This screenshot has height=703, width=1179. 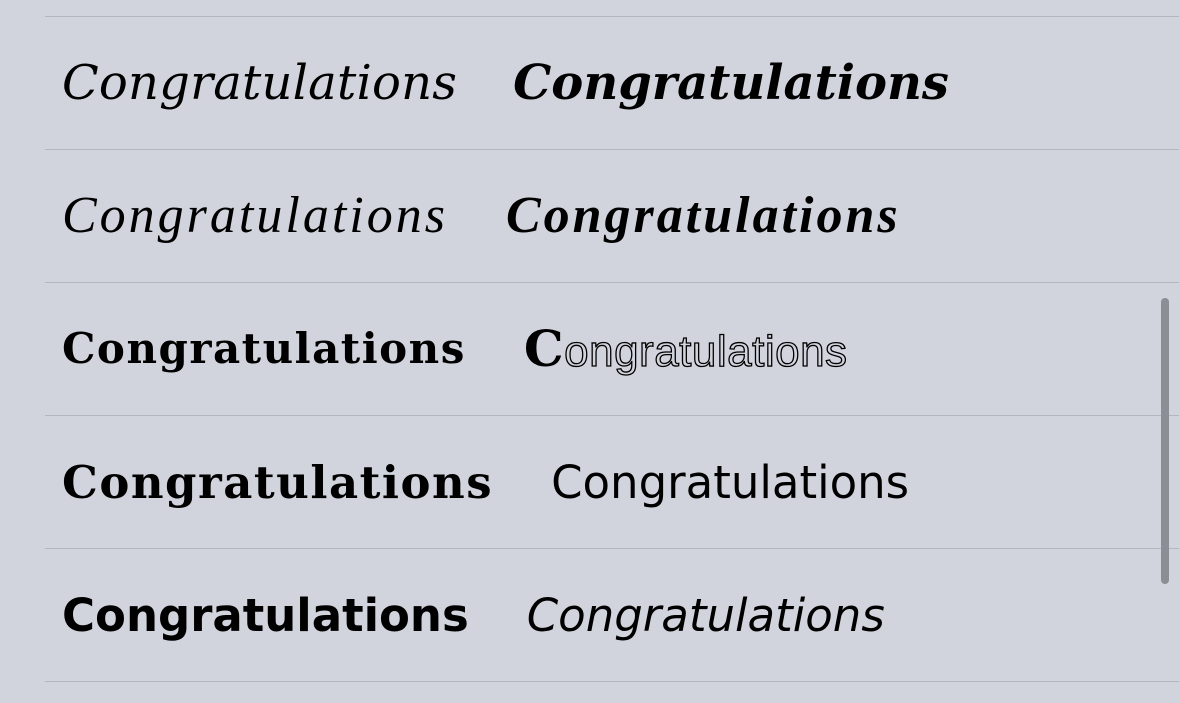 What do you see at coordinates (544, 348) in the screenshot?
I see `outline-initial-capital: C` at bounding box center [544, 348].